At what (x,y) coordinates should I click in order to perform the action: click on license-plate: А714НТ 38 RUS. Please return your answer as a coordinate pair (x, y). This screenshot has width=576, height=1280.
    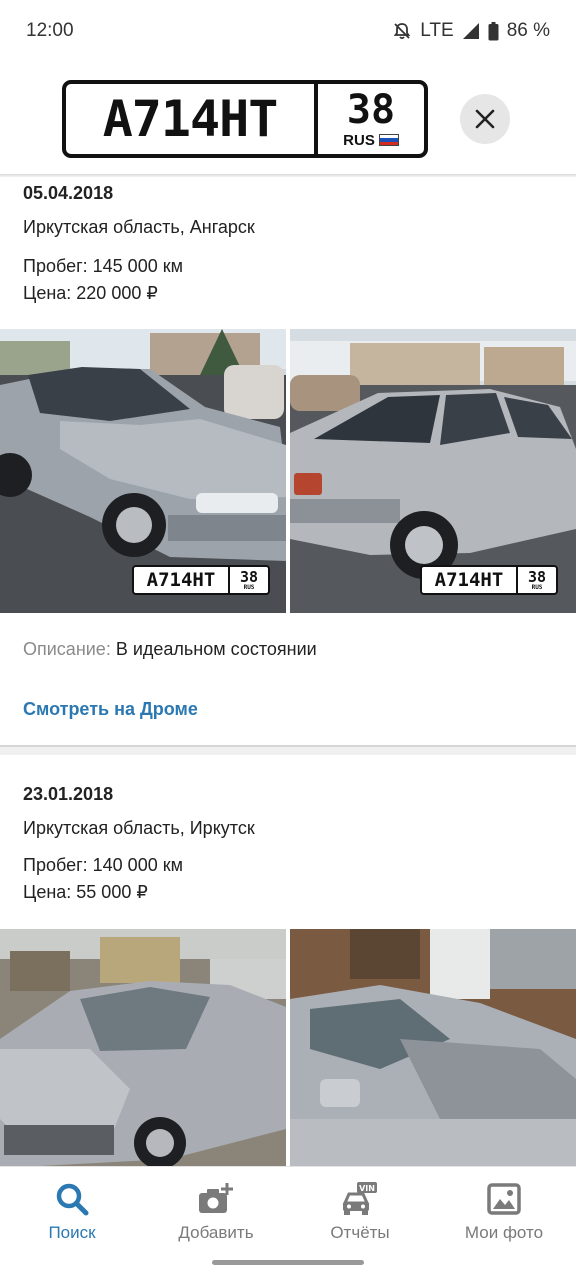
    Looking at the image, I should click on (245, 119).